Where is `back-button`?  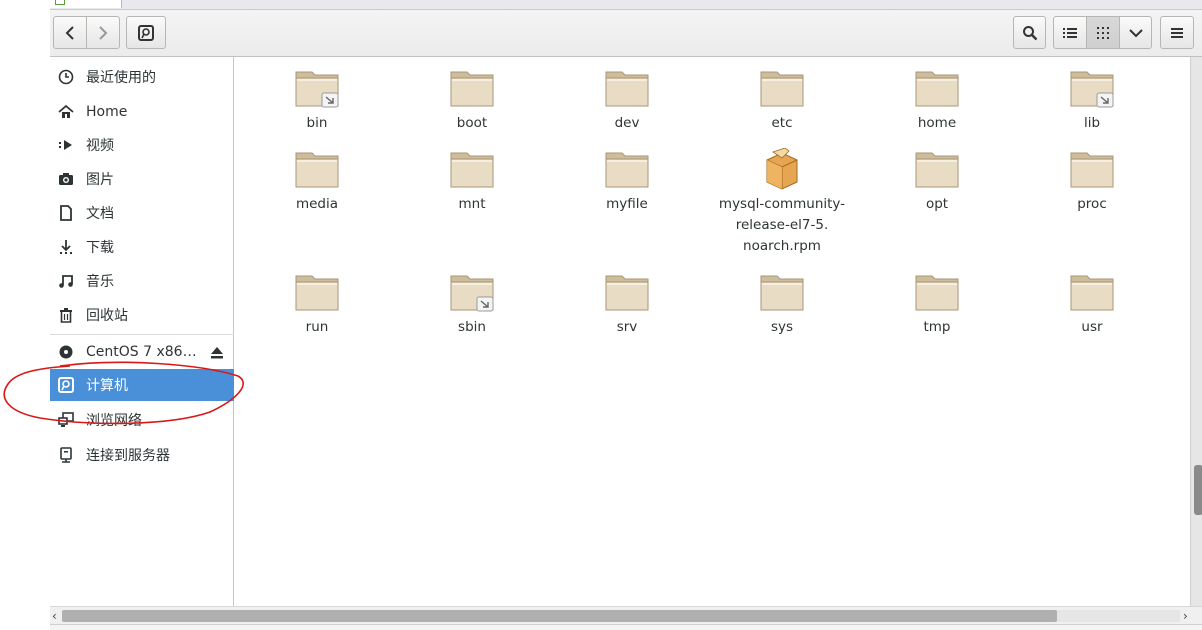 back-button is located at coordinates (70, 32).